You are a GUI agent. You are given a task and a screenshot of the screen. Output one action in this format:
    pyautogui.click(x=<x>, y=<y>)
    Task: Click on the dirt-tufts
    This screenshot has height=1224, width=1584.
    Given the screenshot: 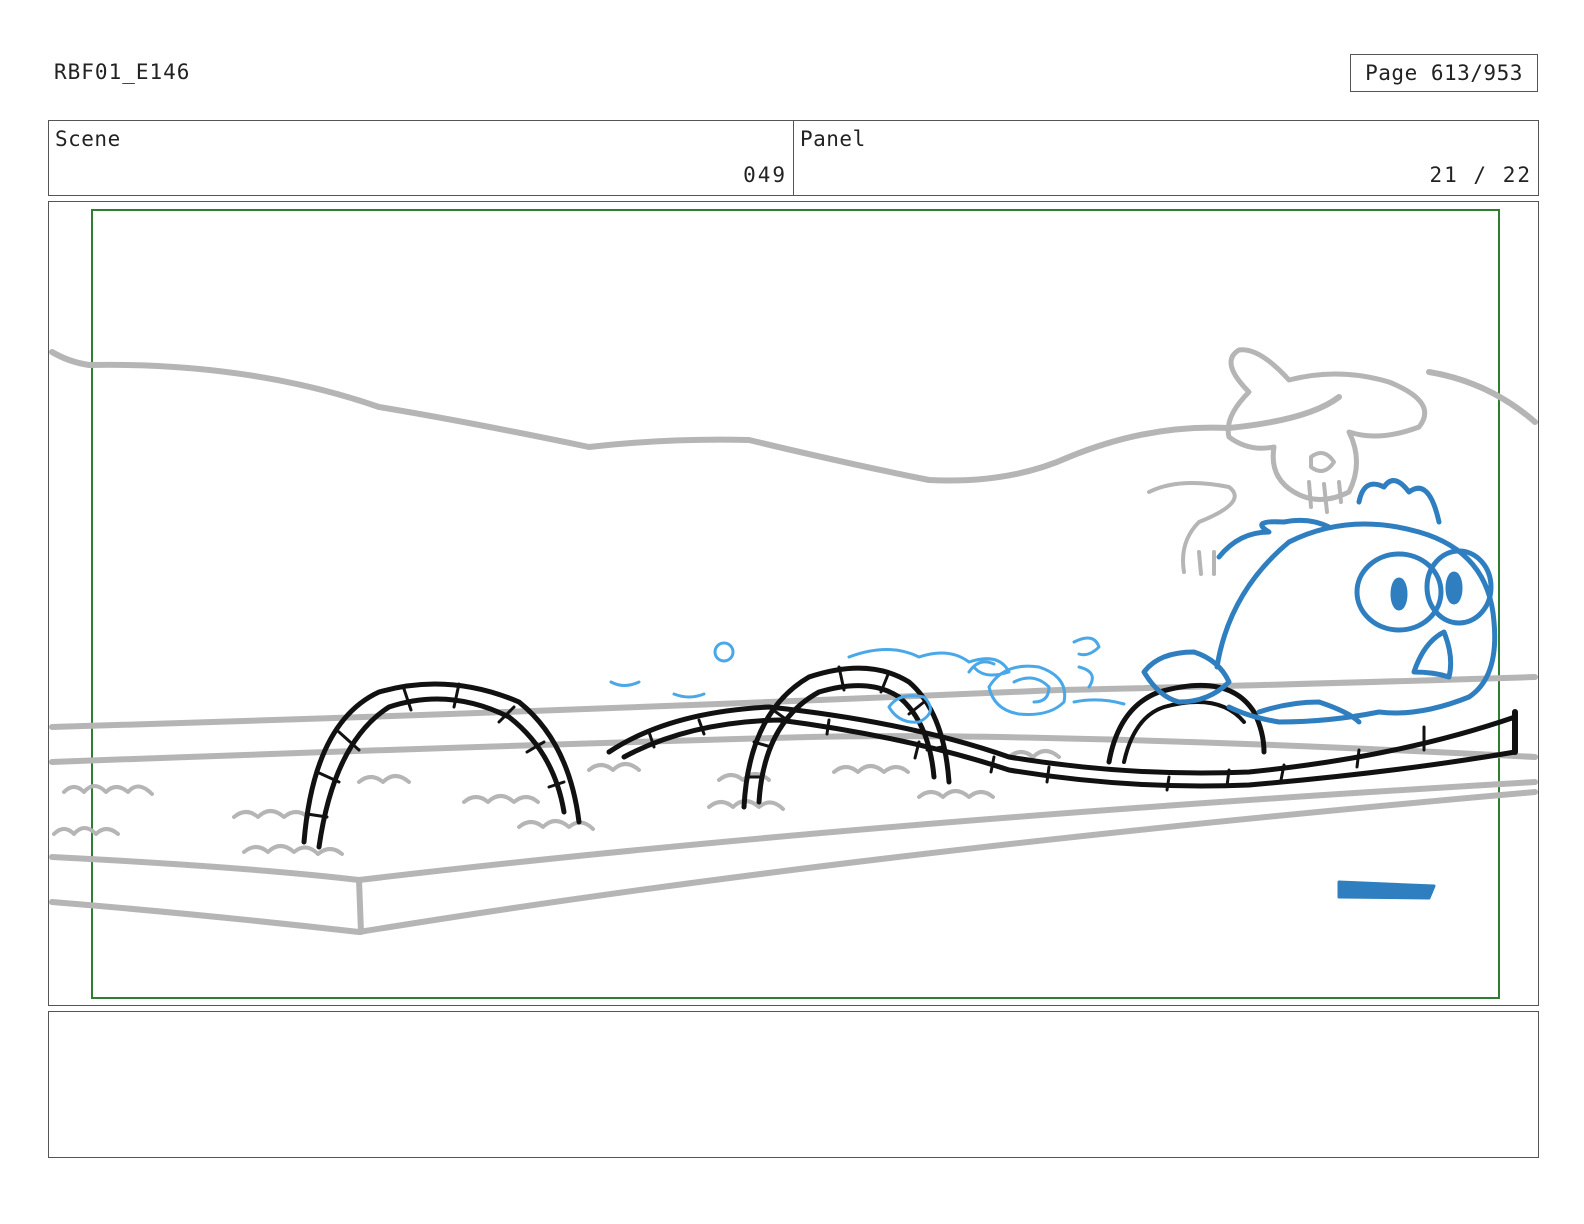 What is the action you would take?
    pyautogui.click(x=556, y=802)
    